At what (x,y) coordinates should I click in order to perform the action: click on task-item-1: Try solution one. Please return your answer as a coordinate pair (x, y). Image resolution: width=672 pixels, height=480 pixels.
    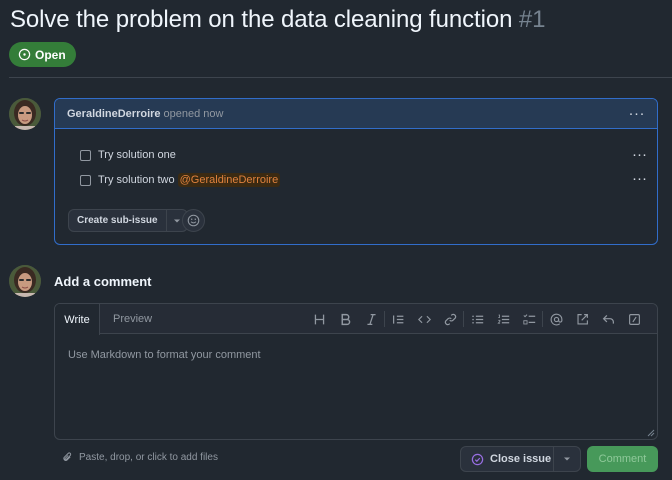
    Looking at the image, I should click on (128, 155).